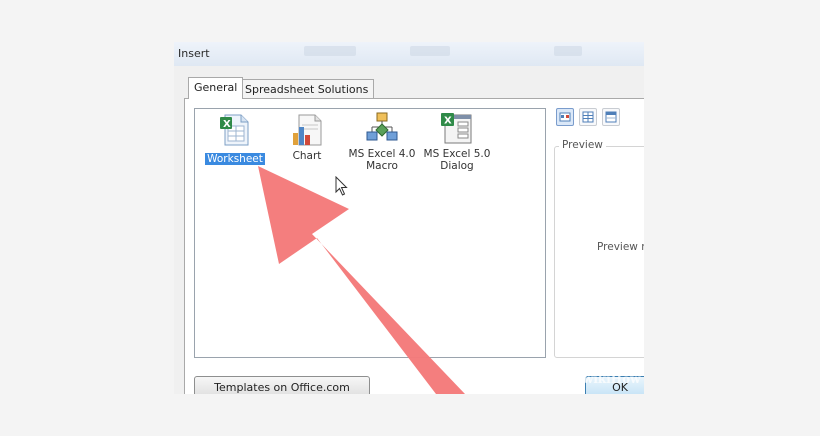 The width and height of the screenshot is (820, 436). What do you see at coordinates (582, 145) in the screenshot?
I see `preview-legend: Preview` at bounding box center [582, 145].